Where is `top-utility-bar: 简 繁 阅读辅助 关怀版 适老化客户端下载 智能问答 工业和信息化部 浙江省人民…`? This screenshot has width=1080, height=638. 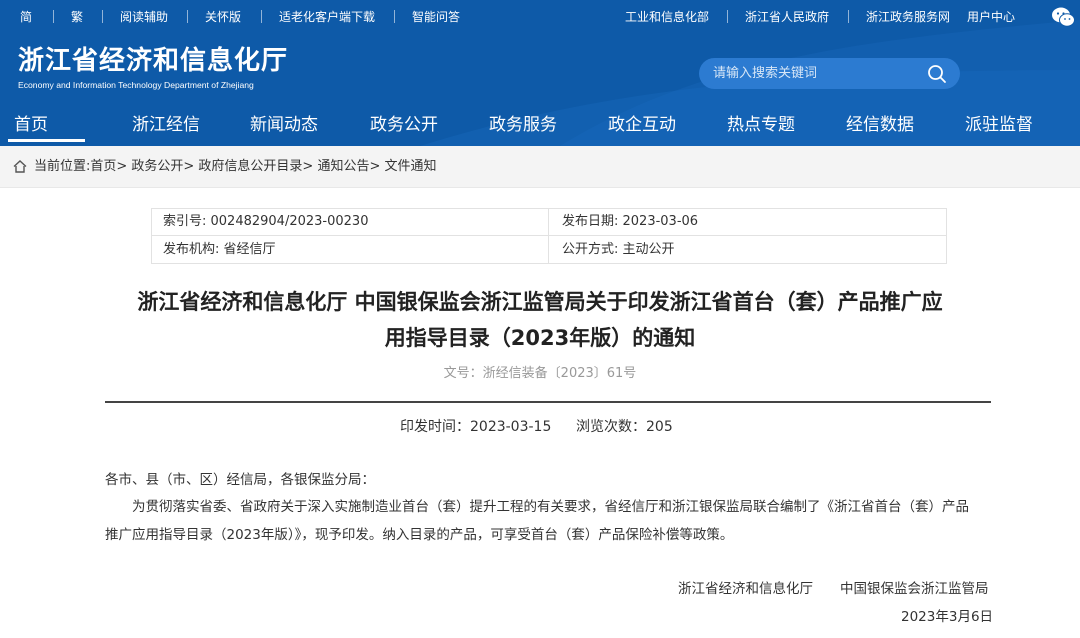 top-utility-bar: 简 繁 阅读辅助 关怀版 适老化客户端下载 智能问答 工业和信息化部 浙江省人民… is located at coordinates (540, 17).